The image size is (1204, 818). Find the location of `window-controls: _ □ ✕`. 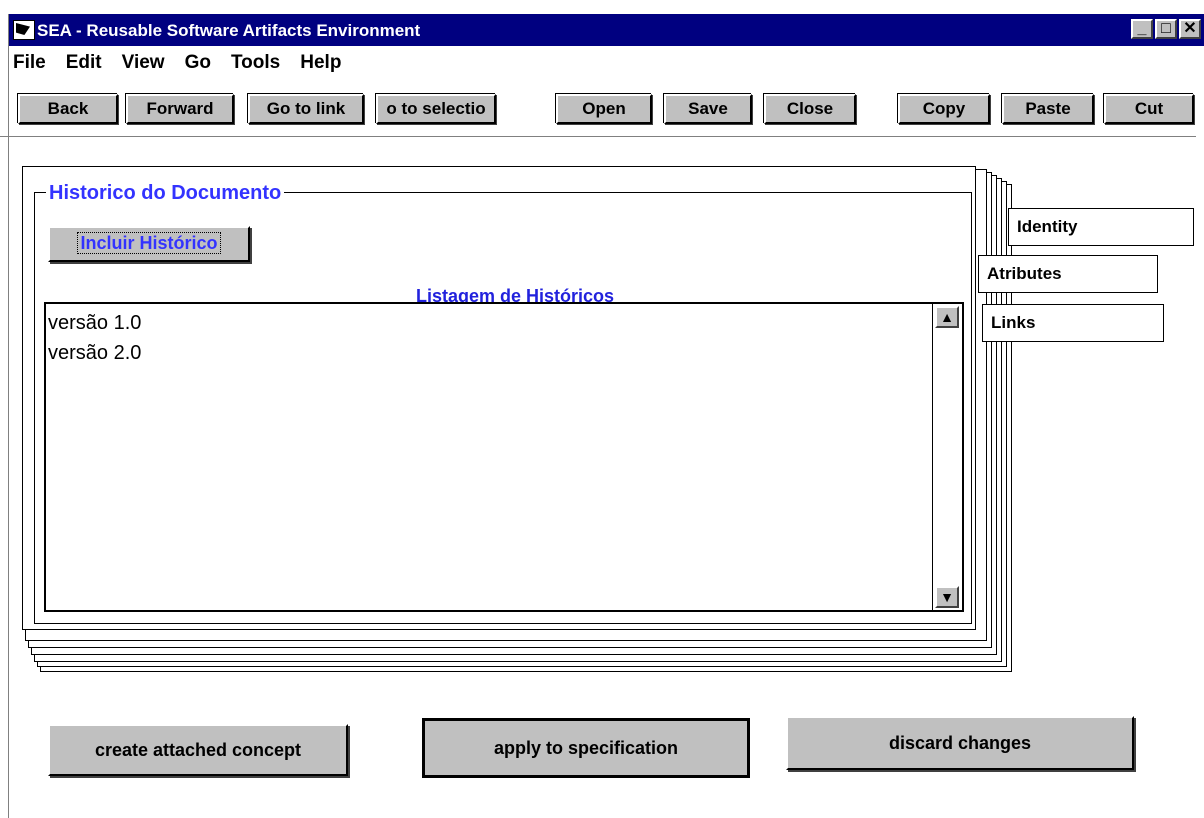

window-controls: _ □ ✕ is located at coordinates (1166, 29).